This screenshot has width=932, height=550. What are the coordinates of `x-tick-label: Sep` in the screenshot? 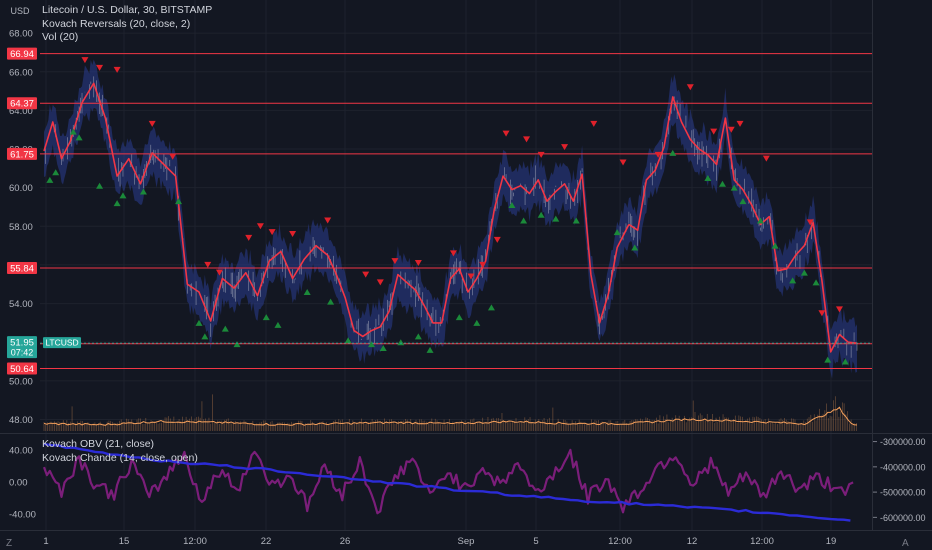 It's located at (466, 541).